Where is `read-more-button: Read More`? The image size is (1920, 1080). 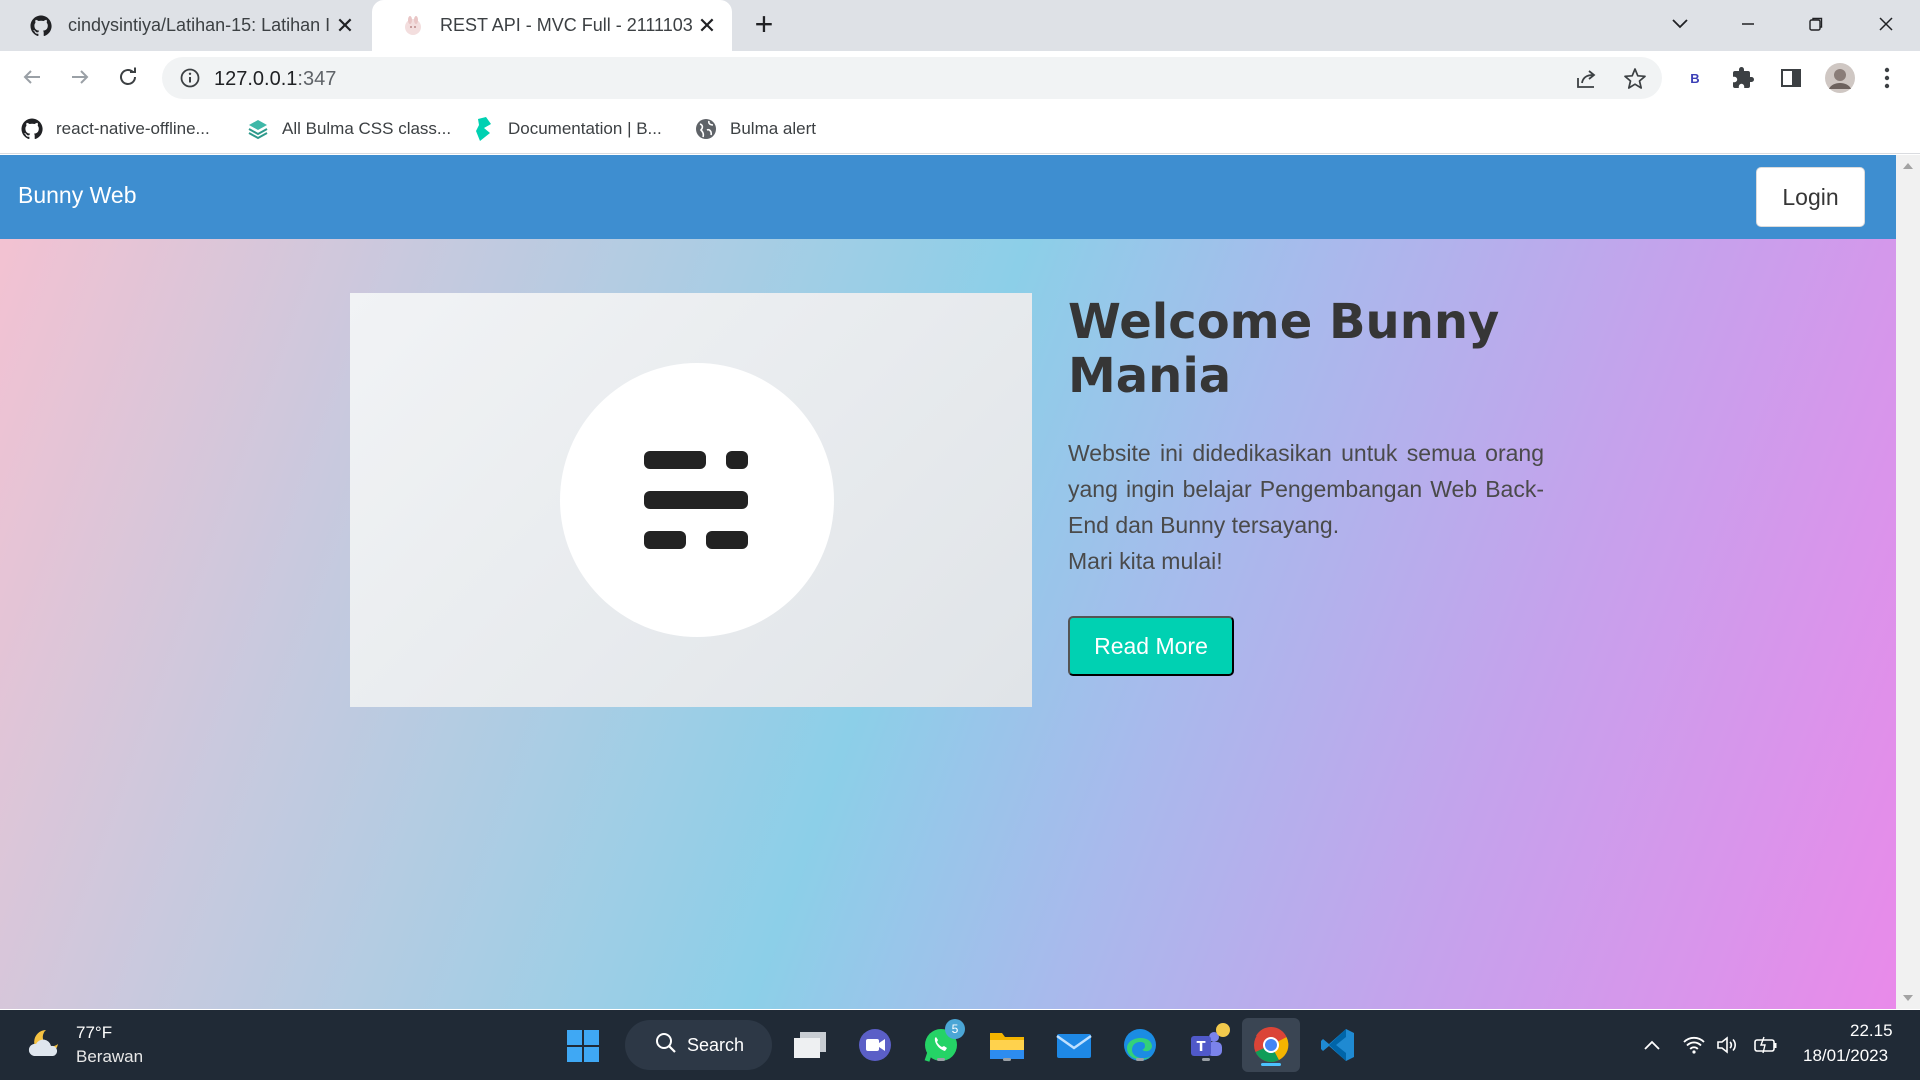 read-more-button: Read More is located at coordinates (1151, 646).